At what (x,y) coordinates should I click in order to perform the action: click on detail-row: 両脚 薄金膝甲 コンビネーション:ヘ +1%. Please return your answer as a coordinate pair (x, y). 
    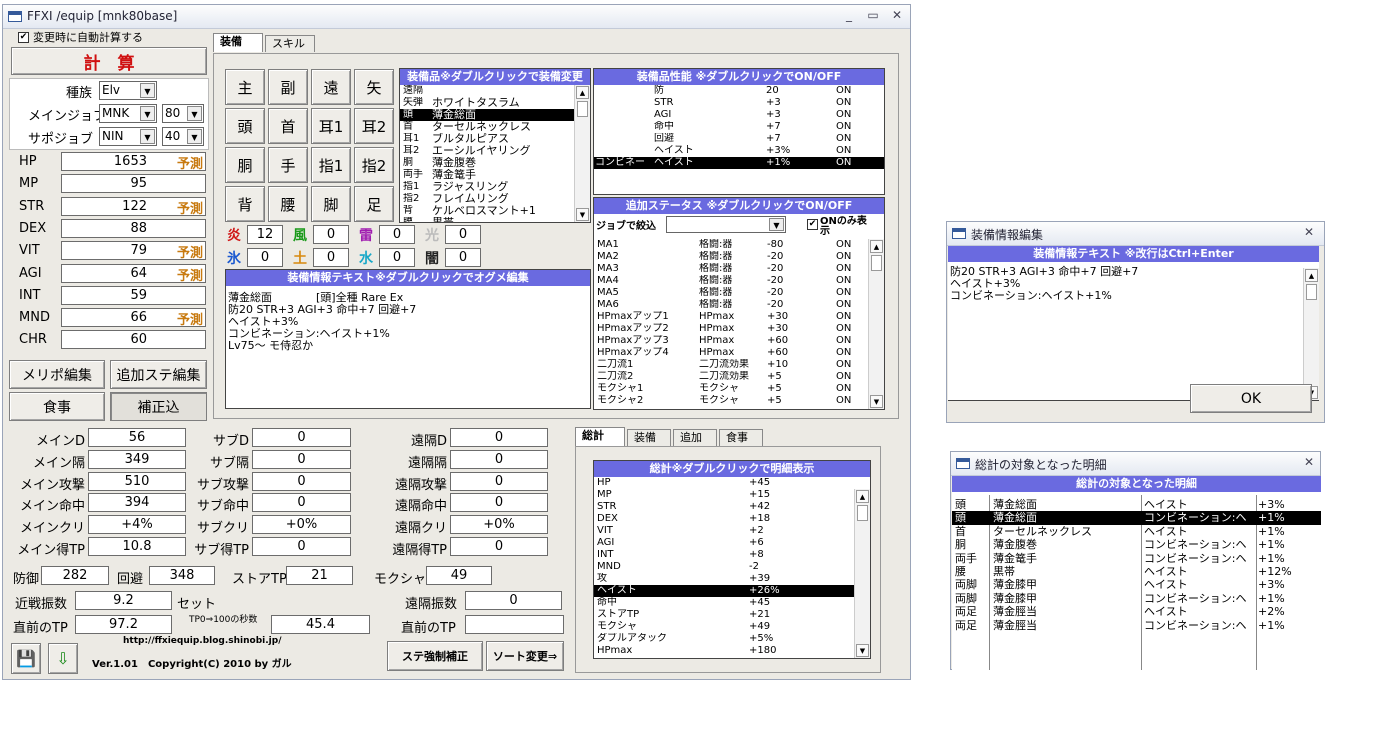
    Looking at the image, I should click on (1136, 598).